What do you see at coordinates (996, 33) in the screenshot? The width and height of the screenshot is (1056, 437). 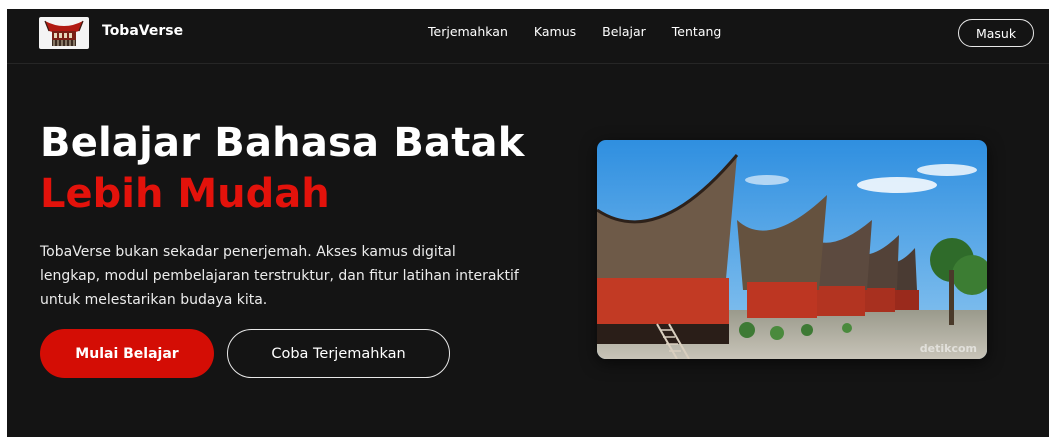 I see `login-button: Masuk` at bounding box center [996, 33].